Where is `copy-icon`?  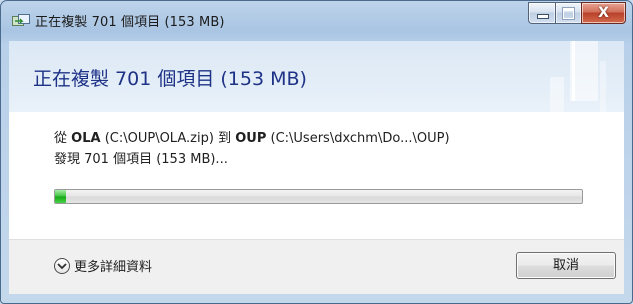 copy-icon is located at coordinates (21, 20).